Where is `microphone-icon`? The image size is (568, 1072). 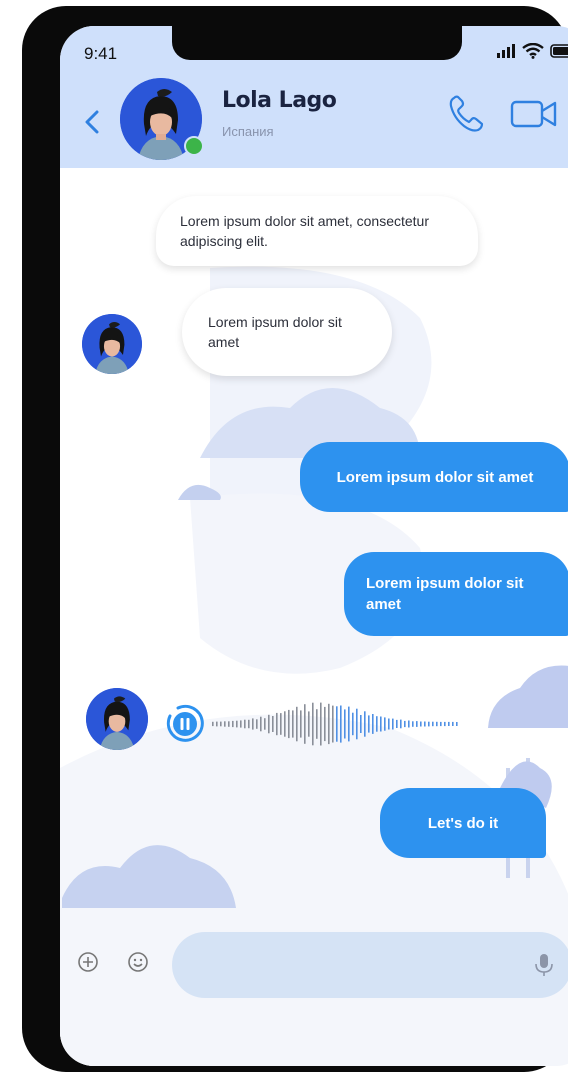 microphone-icon is located at coordinates (544, 965).